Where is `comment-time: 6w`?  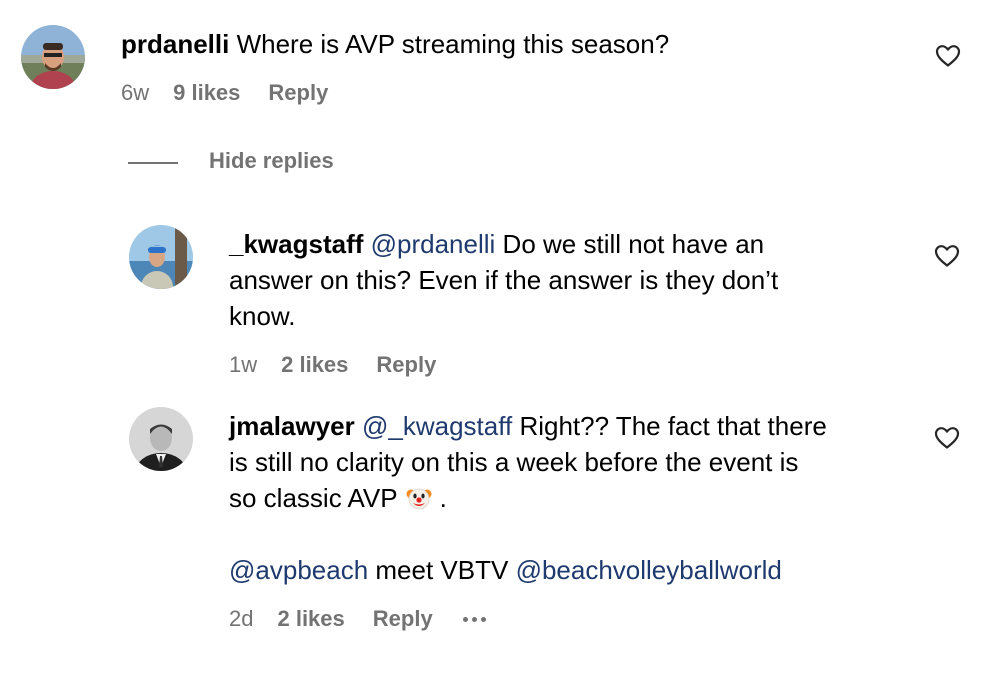 comment-time: 6w is located at coordinates (135, 93).